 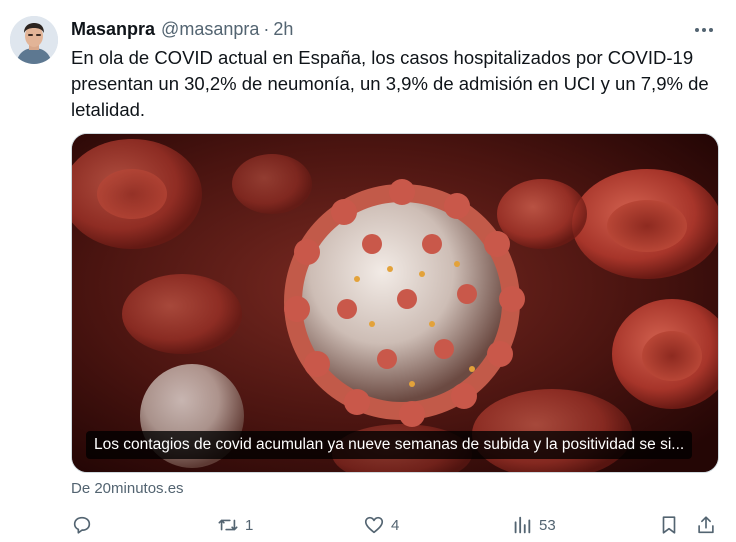 I want to click on retweet-icon, so click(x=228, y=525).